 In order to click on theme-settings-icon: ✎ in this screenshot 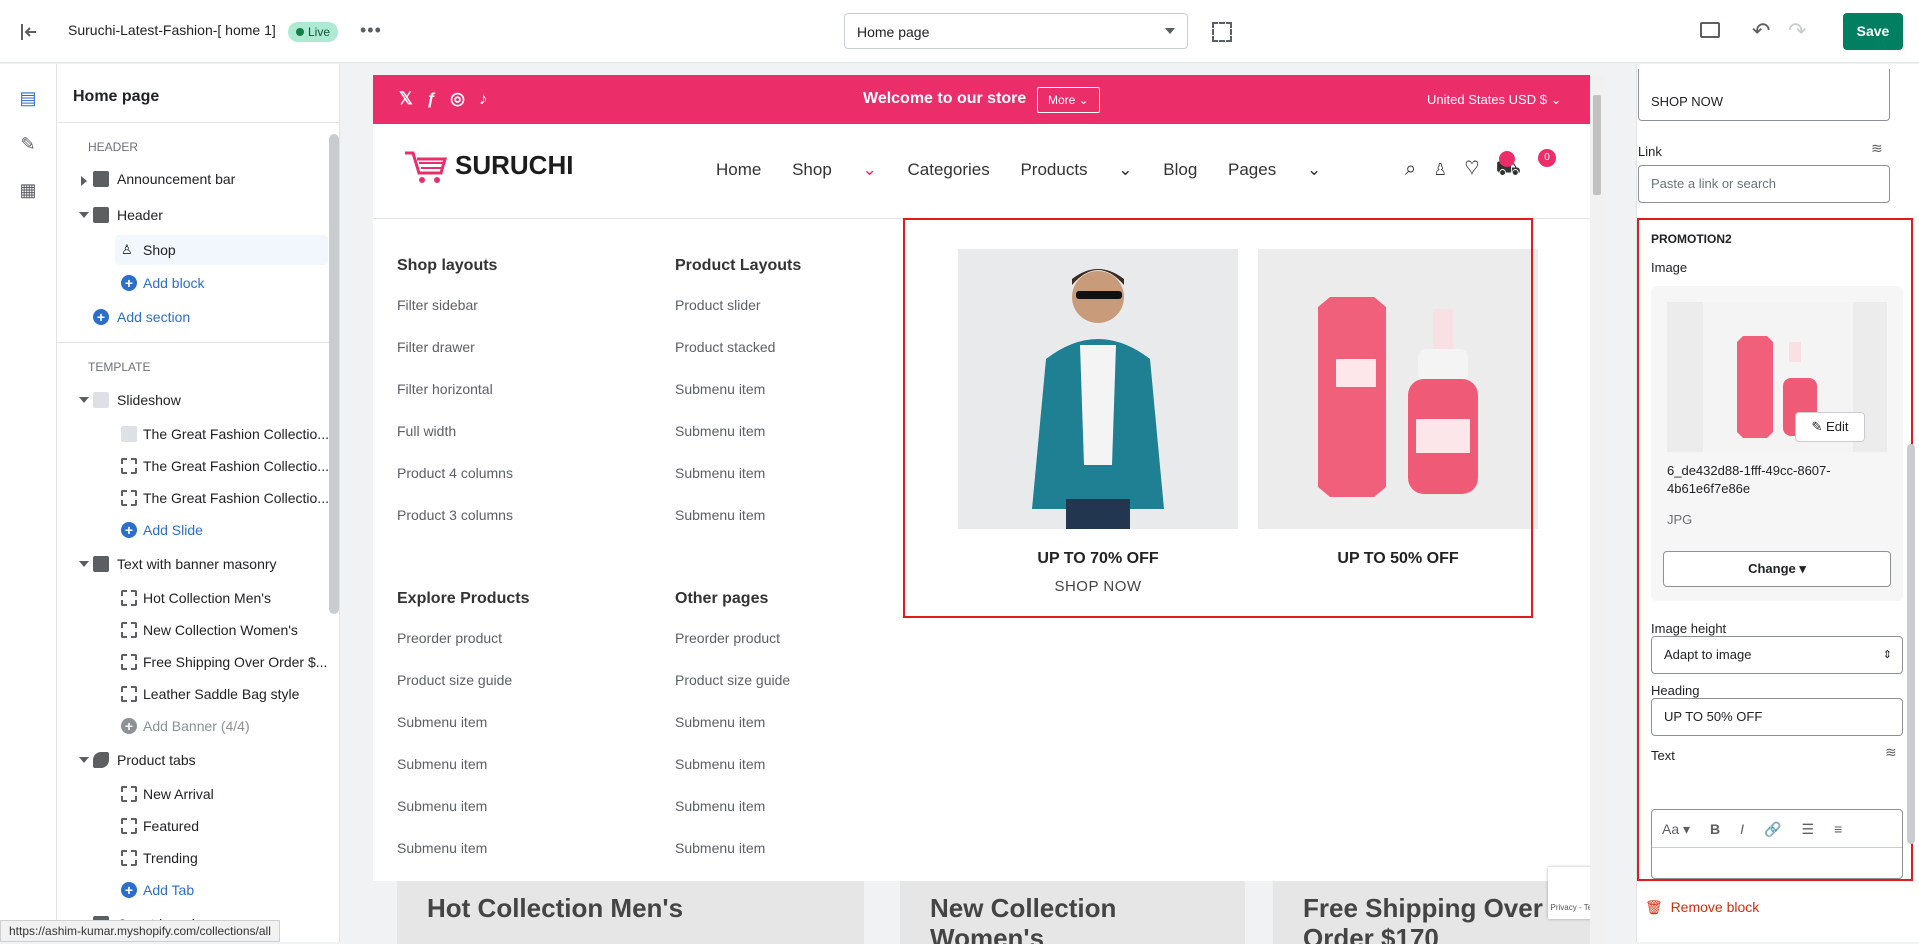, I will do `click(28, 144)`.